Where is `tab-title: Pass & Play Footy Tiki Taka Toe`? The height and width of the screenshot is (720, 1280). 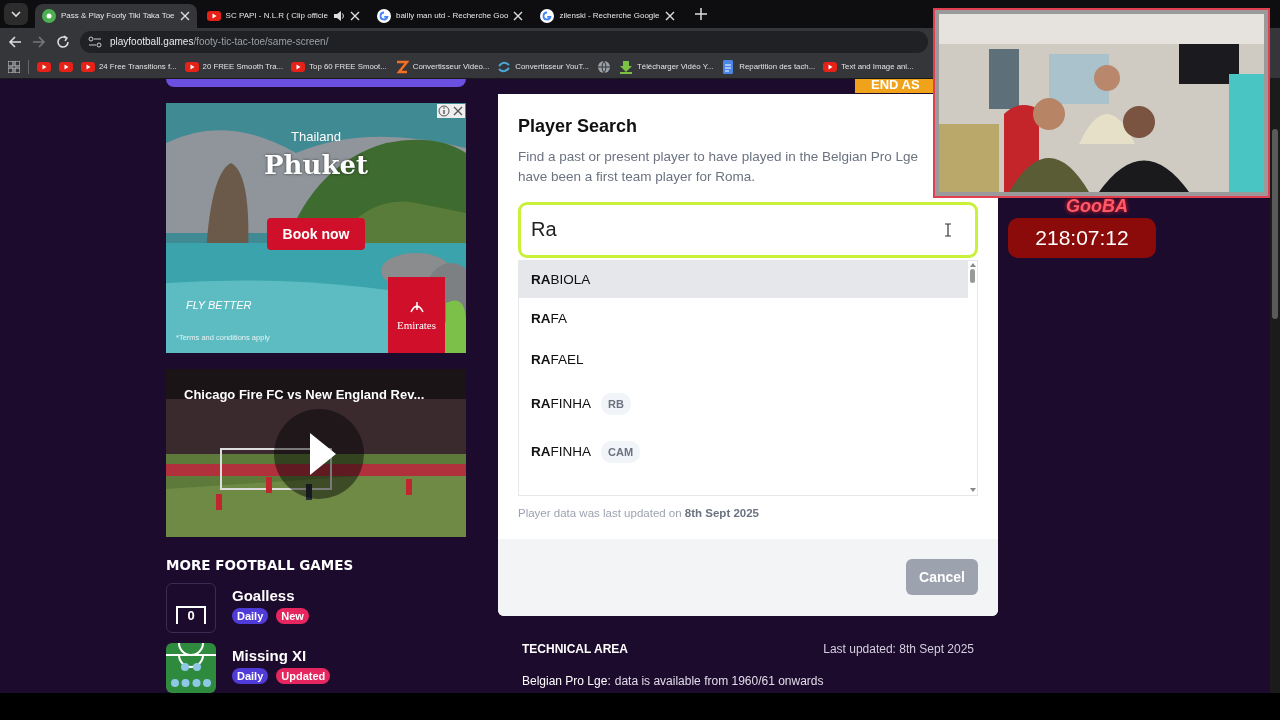
tab-title: Pass & Play Footy Tiki Taka Toe is located at coordinates (118, 16).